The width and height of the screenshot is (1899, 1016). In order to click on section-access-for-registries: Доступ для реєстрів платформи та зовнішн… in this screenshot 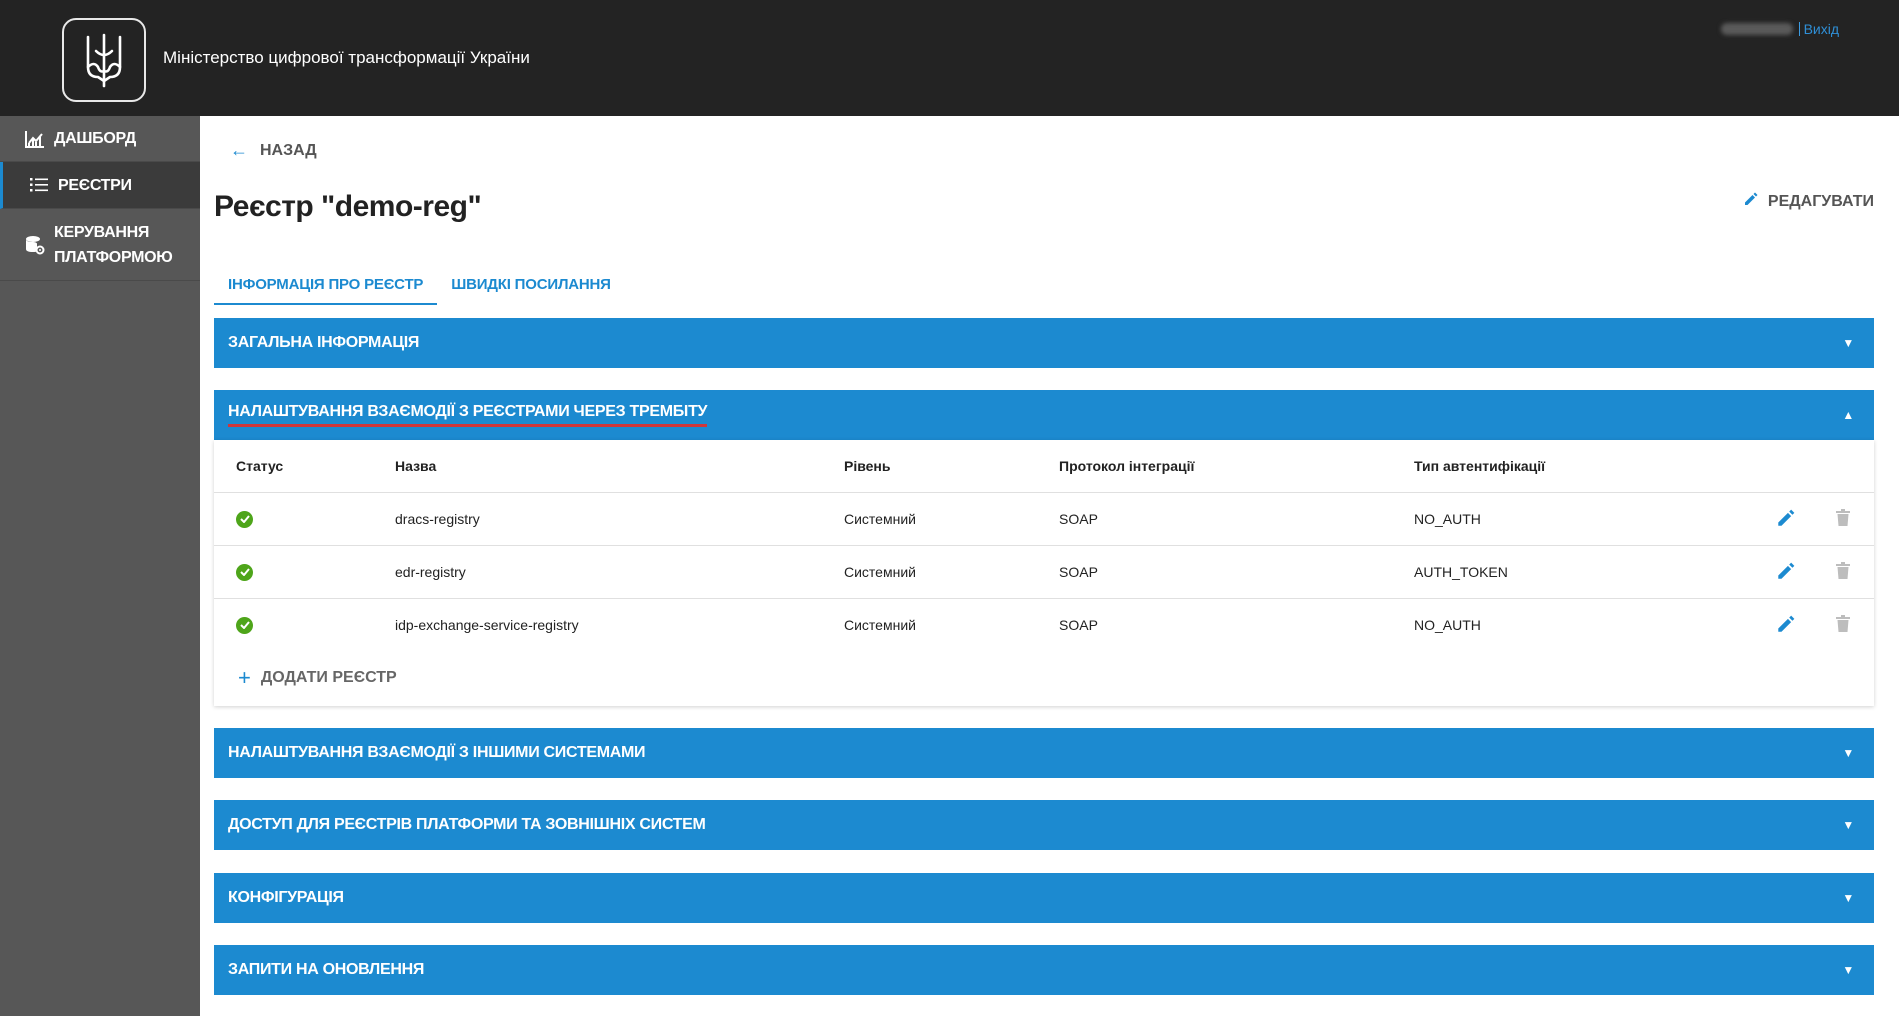, I will do `click(1044, 825)`.